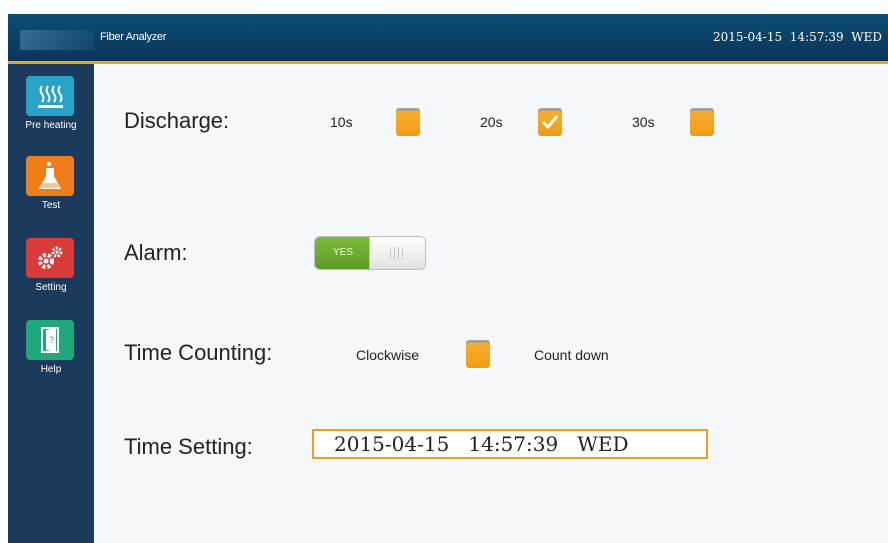 The height and width of the screenshot is (543, 888). Describe the element at coordinates (343, 253) in the screenshot. I see `alarm-toggle-on-text: YES` at that location.